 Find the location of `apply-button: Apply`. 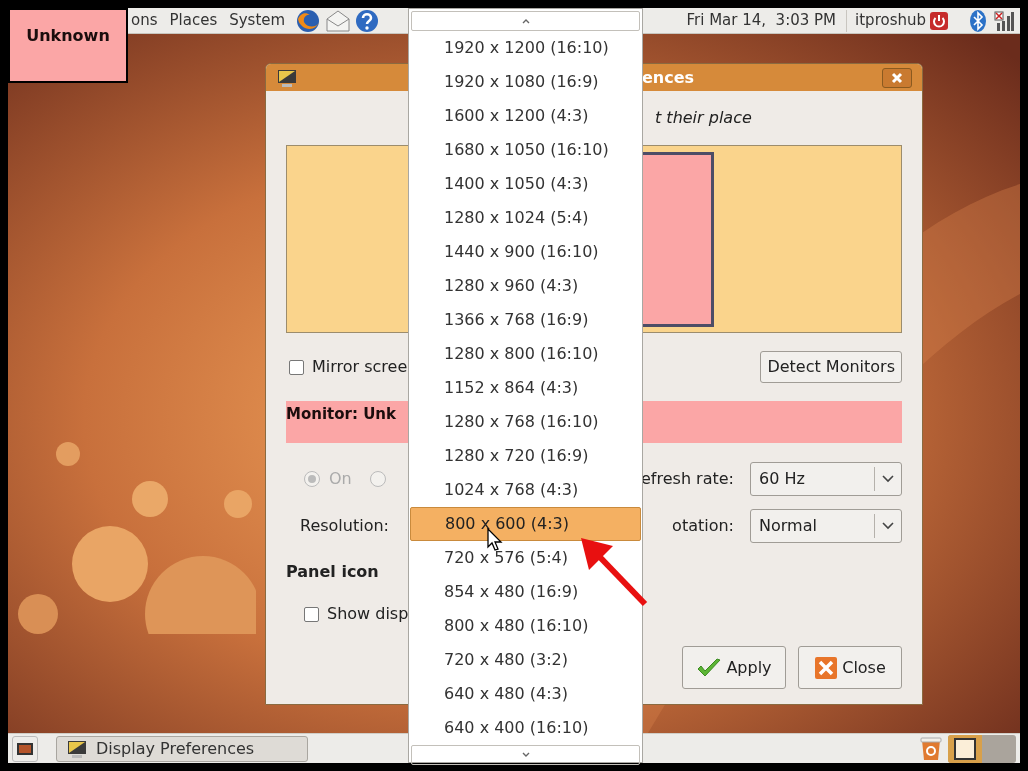

apply-button: Apply is located at coordinates (734, 667).